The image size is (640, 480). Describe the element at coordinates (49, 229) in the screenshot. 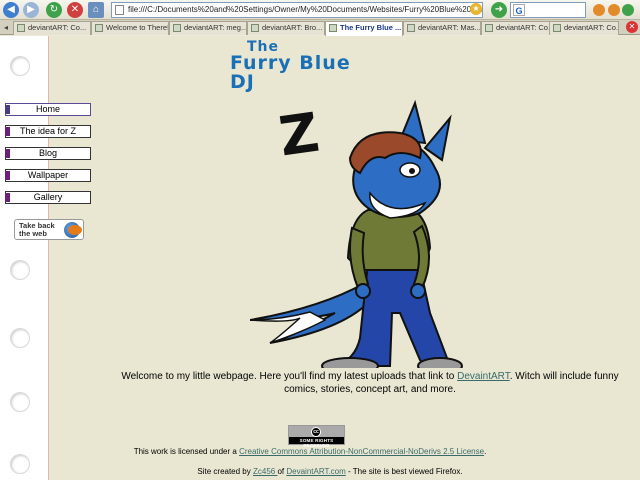

I see `firefox-badge: Take back the web` at that location.